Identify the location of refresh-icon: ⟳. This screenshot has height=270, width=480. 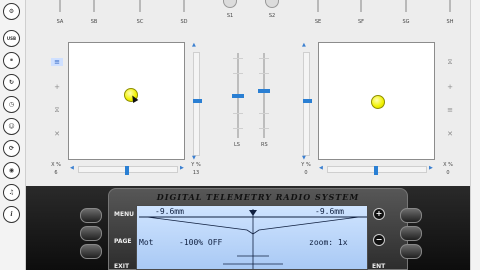
(11, 148).